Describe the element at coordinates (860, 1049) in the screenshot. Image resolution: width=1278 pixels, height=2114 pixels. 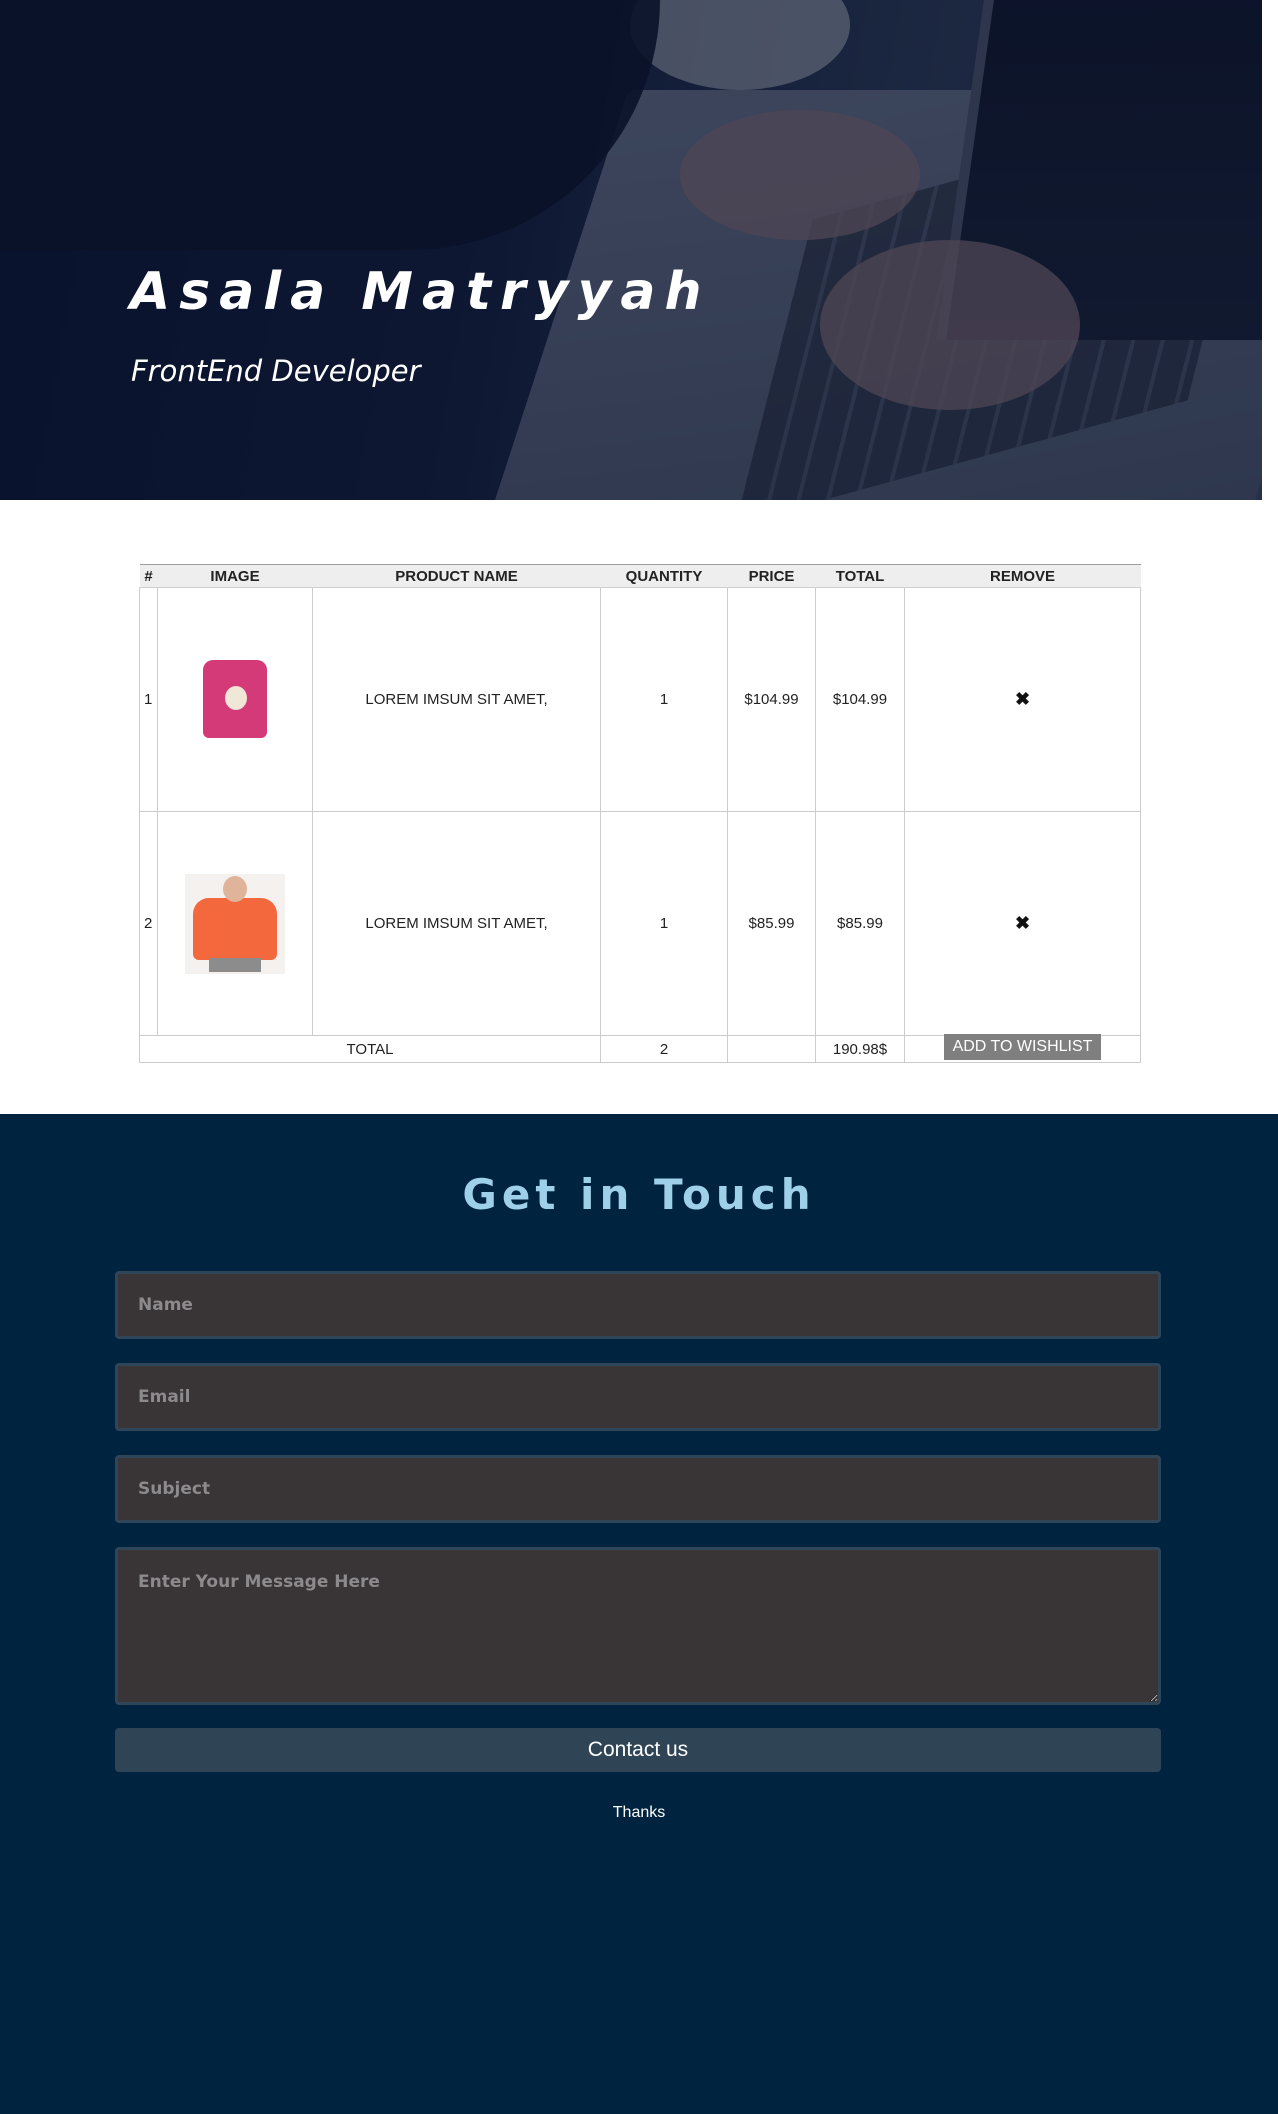
I see `total-amount: 190.98$` at that location.